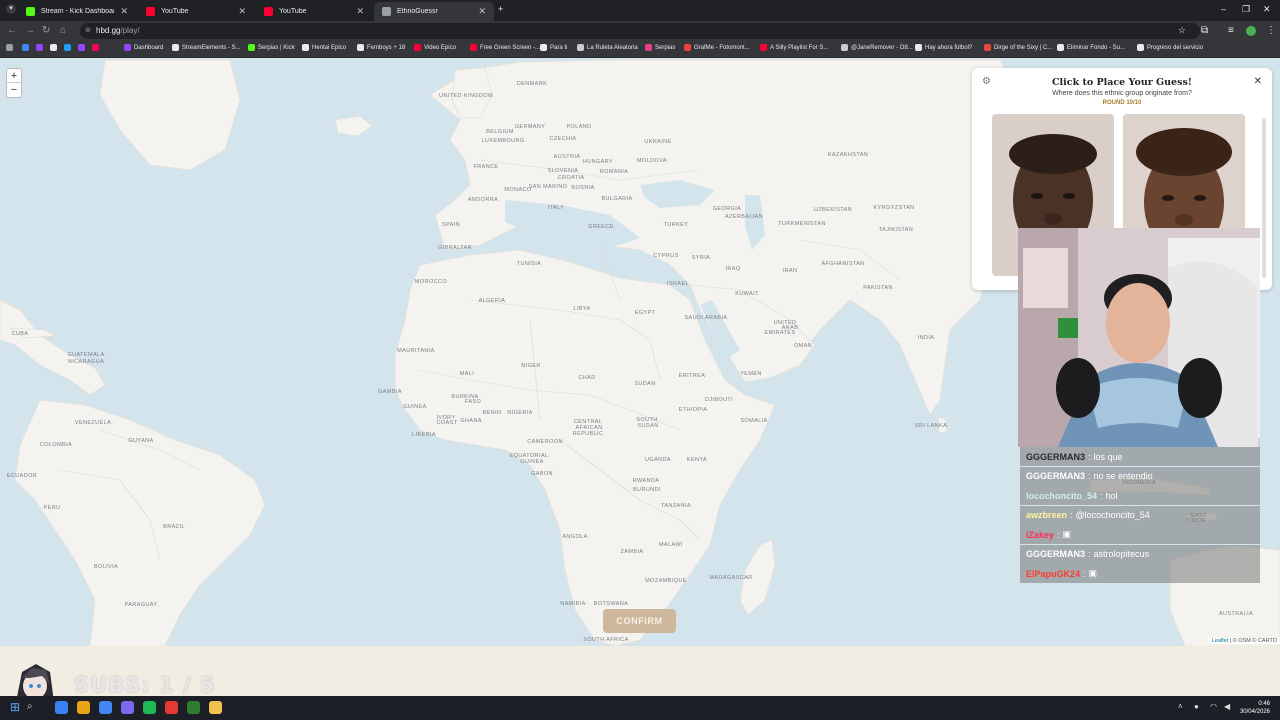  I want to click on bookmark-item: Video Epico, so click(435, 47).